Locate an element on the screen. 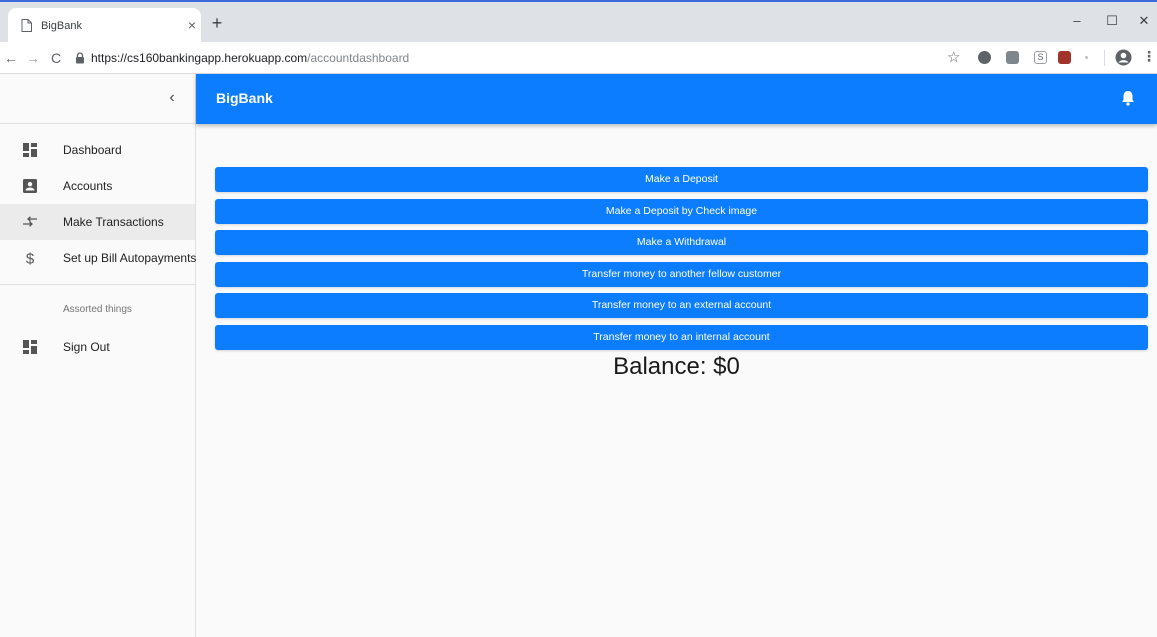  profile-avatar-icon is located at coordinates (1123, 57).